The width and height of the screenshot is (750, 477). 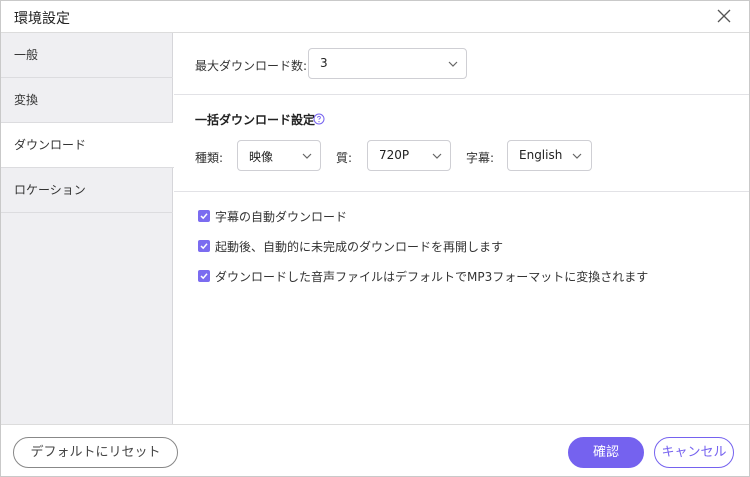 I want to click on cancel-button: キャンセル, so click(x=694, y=452).